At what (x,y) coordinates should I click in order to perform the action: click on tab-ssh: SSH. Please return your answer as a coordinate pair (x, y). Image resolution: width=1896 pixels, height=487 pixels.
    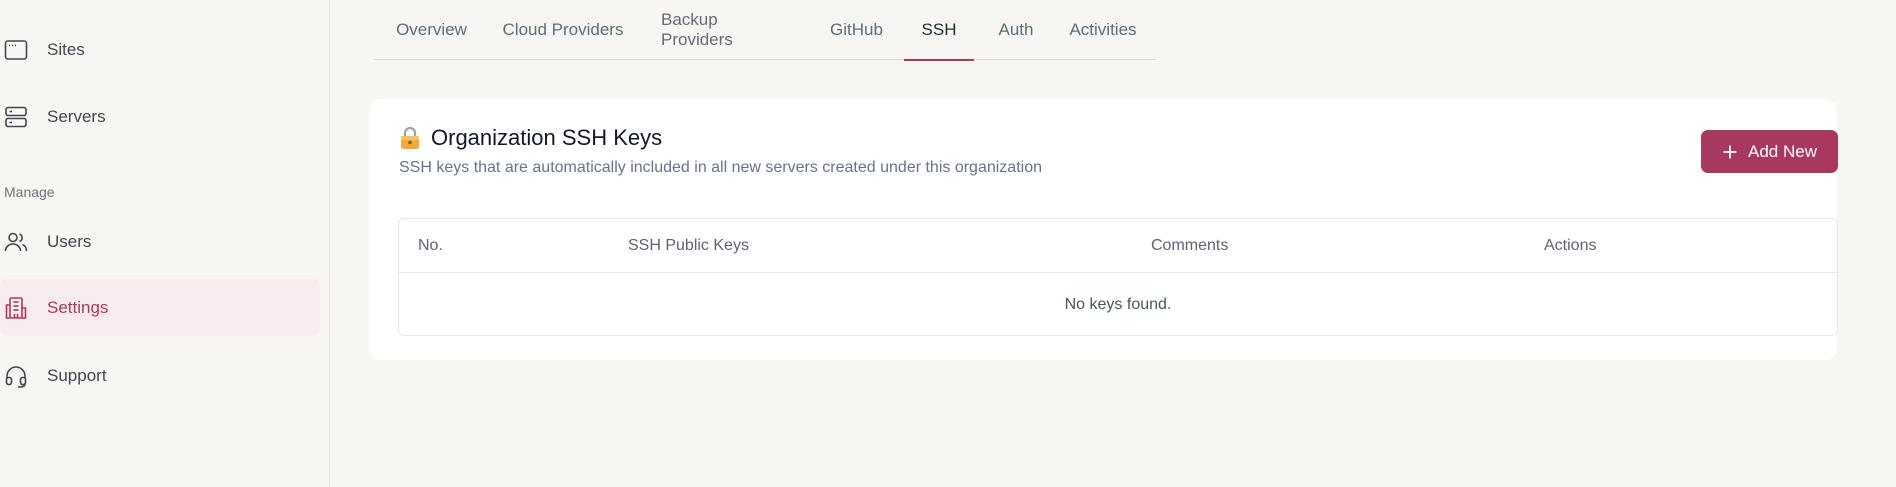
    Looking at the image, I should click on (939, 30).